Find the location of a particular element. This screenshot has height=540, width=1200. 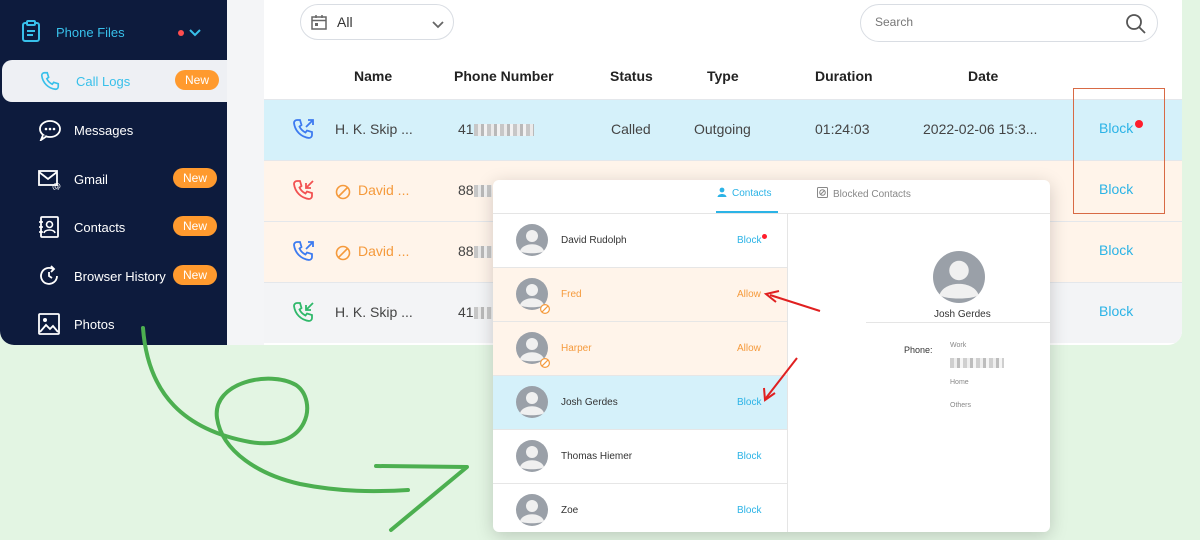

chevron-down-icon is located at coordinates (195, 34).